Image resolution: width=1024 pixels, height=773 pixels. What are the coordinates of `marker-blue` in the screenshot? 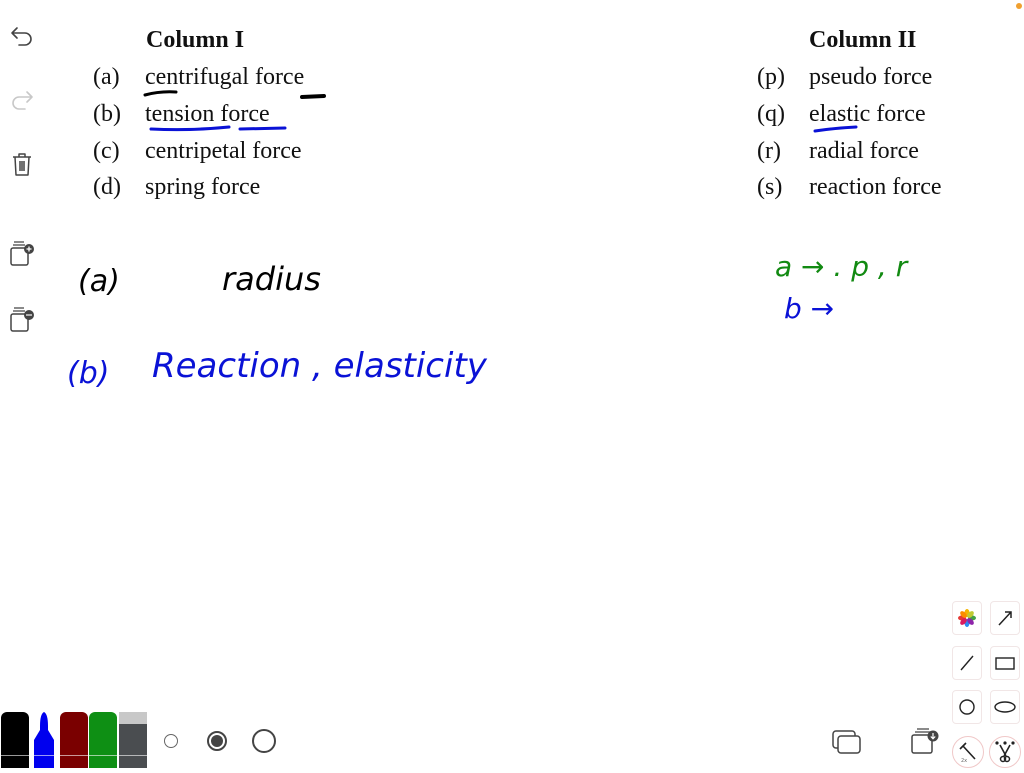 It's located at (44, 740).